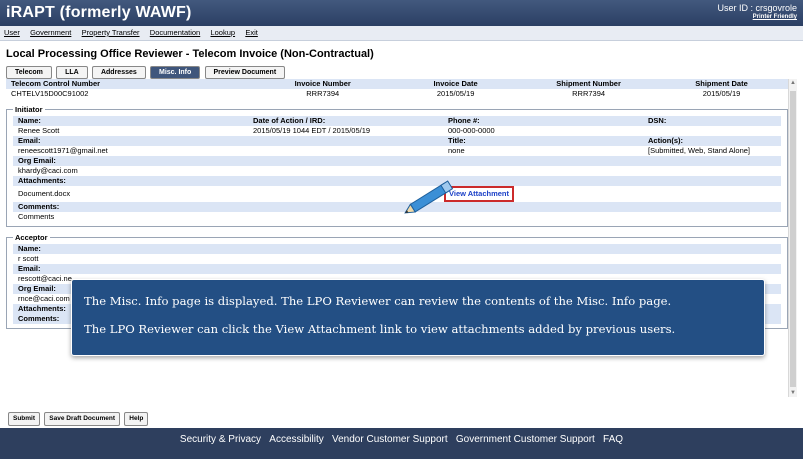  I want to click on column-header: Shipment Date, so click(721, 84).